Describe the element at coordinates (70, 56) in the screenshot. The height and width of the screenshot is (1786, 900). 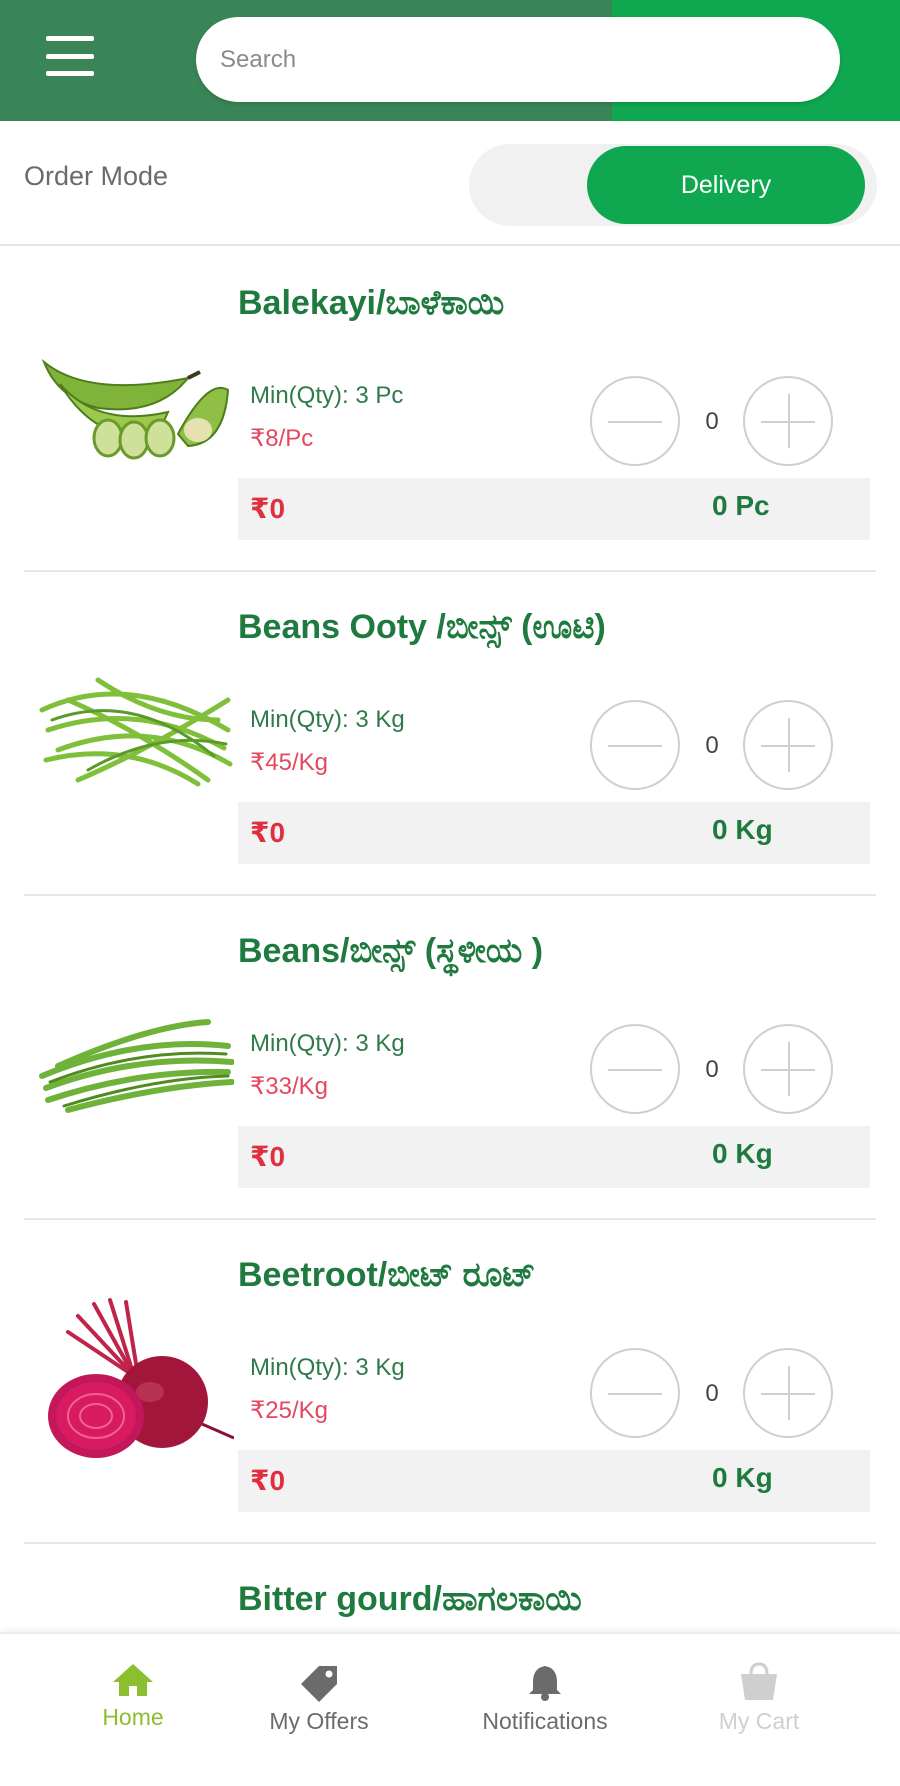
I see `hamburger-menu-icon` at that location.